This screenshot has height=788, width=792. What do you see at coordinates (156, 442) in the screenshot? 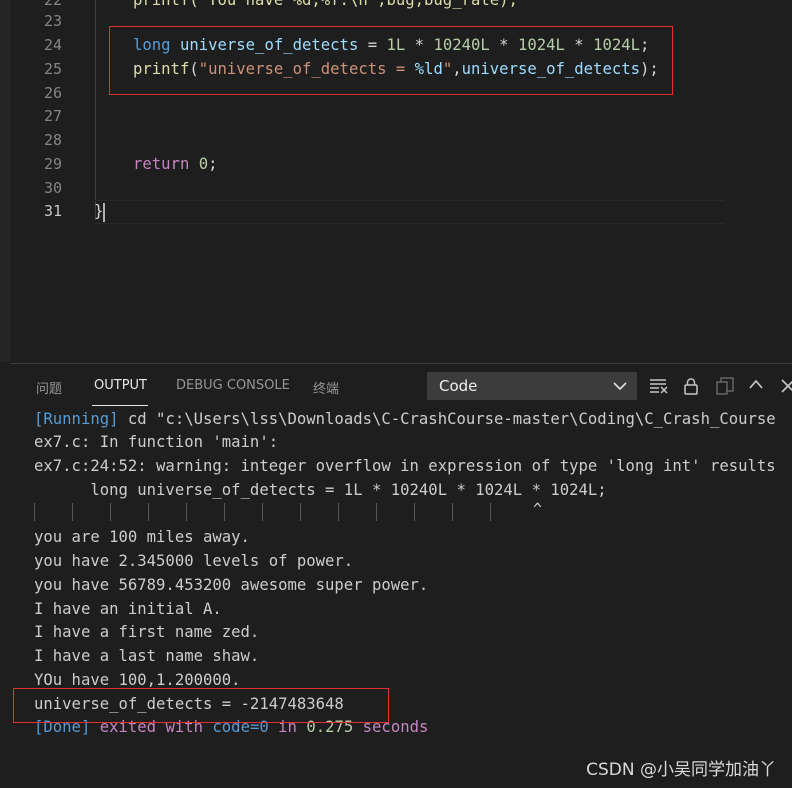
I see `output-line: ex7.c: In function 'main':` at bounding box center [156, 442].